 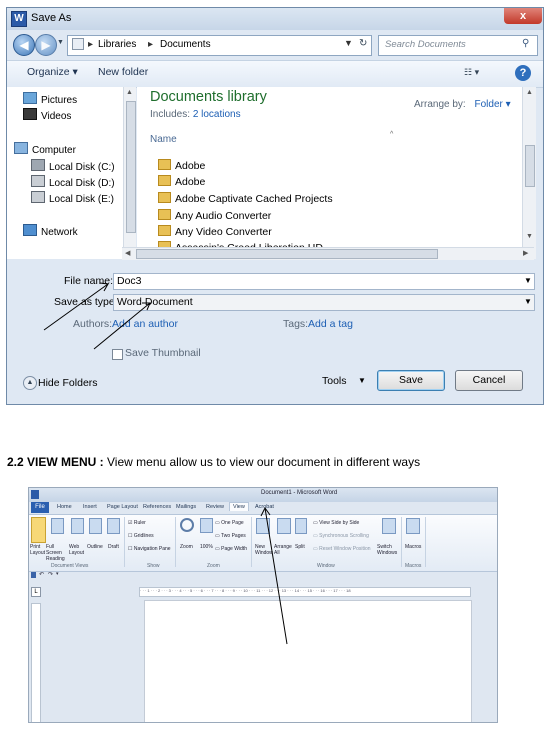 What do you see at coordinates (76, 307) in the screenshot?
I see `arrow-to-file-name` at bounding box center [76, 307].